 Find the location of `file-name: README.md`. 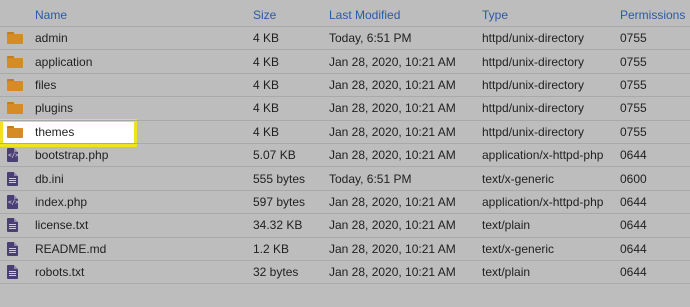

file-name: README.md is located at coordinates (70, 249).